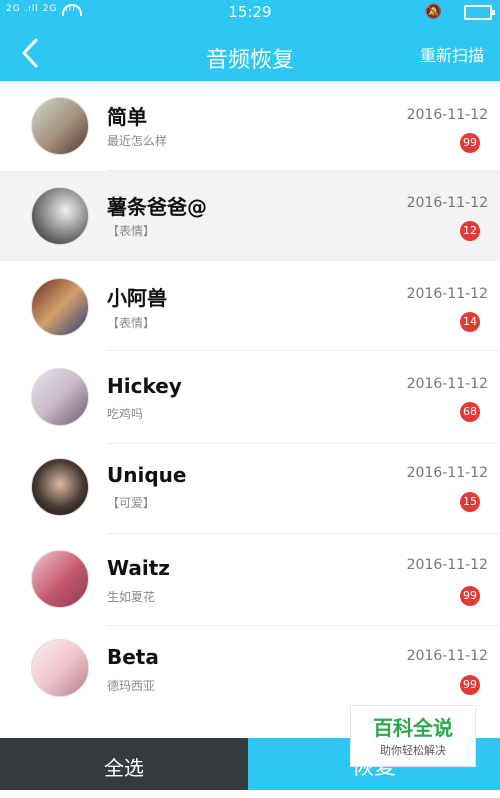 The image size is (500, 798). Describe the element at coordinates (133, 657) in the screenshot. I see `contact-name: Beta` at that location.